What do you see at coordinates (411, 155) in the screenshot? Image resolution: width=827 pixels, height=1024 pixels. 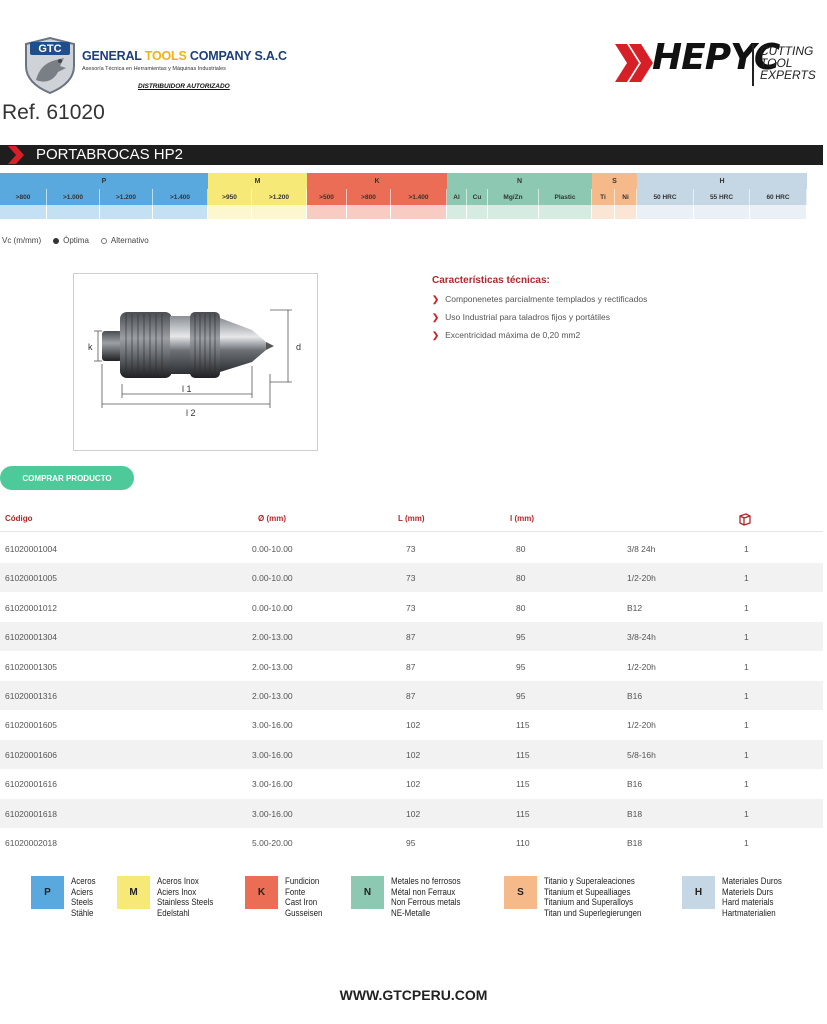 I see `product-title-bar: PORTABROCAS HP2` at bounding box center [411, 155].